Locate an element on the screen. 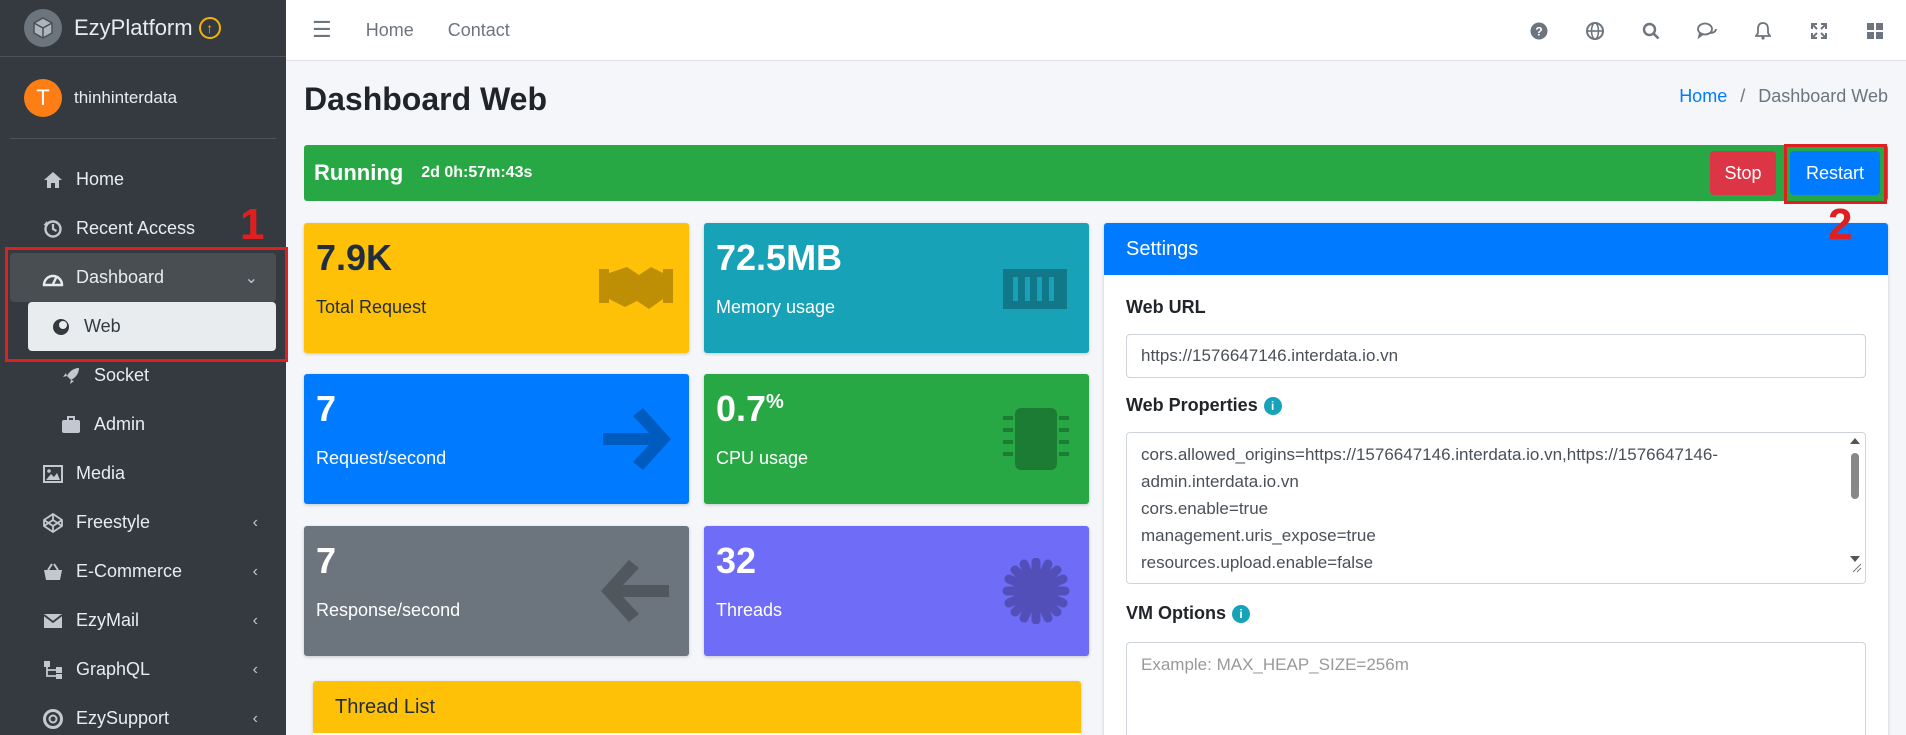 The height and width of the screenshot is (735, 1906). web-url-input: https://1576647146.interdata.io.vn is located at coordinates (1496, 356).